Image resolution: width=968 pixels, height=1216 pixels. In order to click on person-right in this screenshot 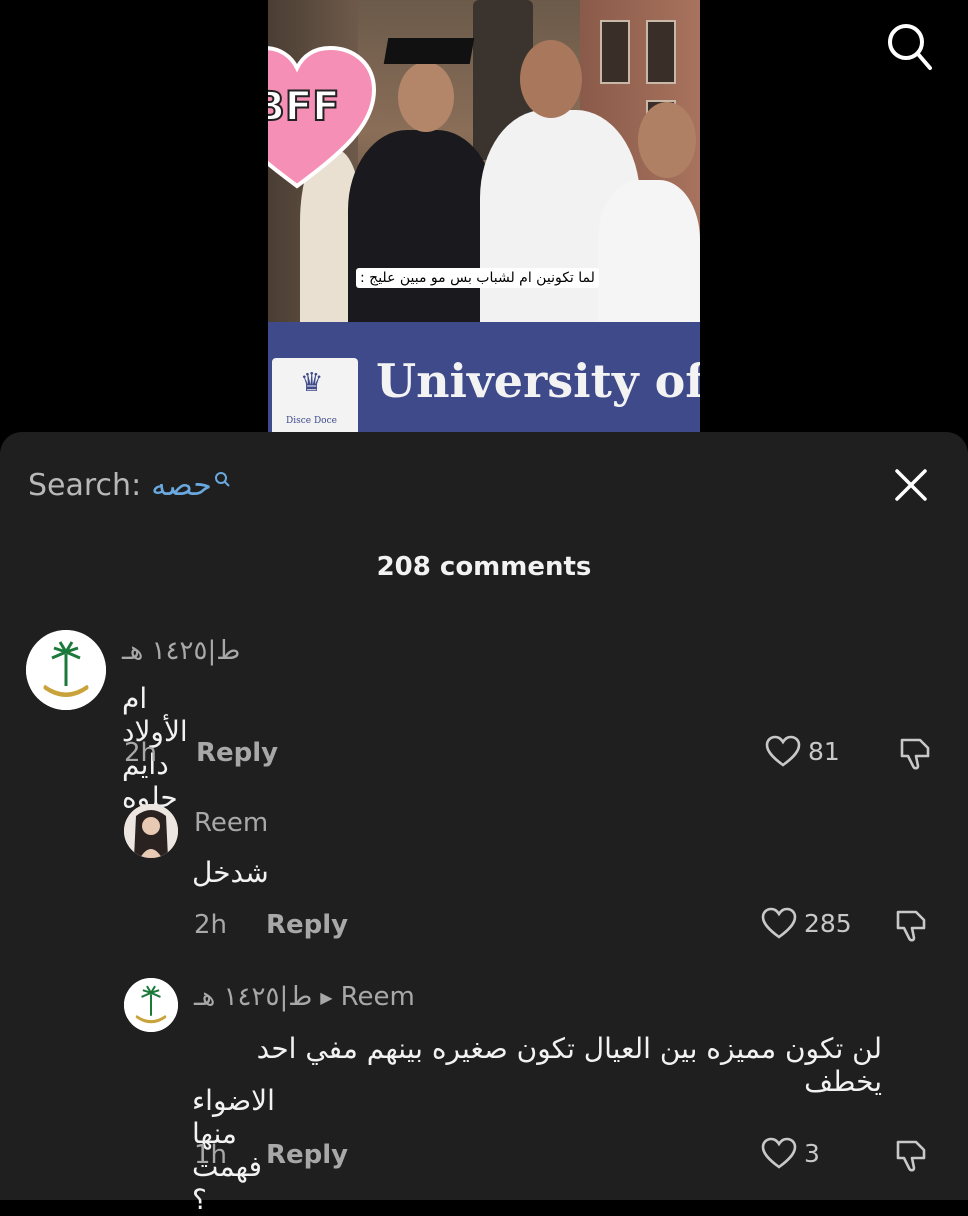, I will do `click(649, 255)`.